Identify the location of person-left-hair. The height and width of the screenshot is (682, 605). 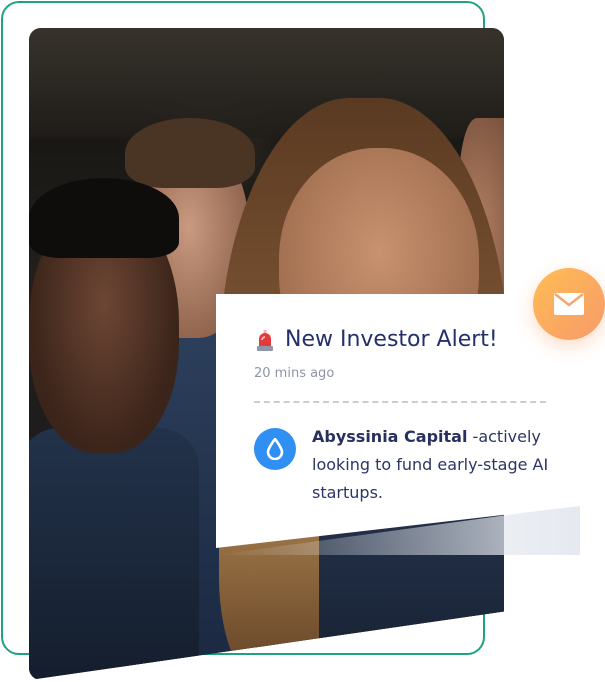
(104, 218).